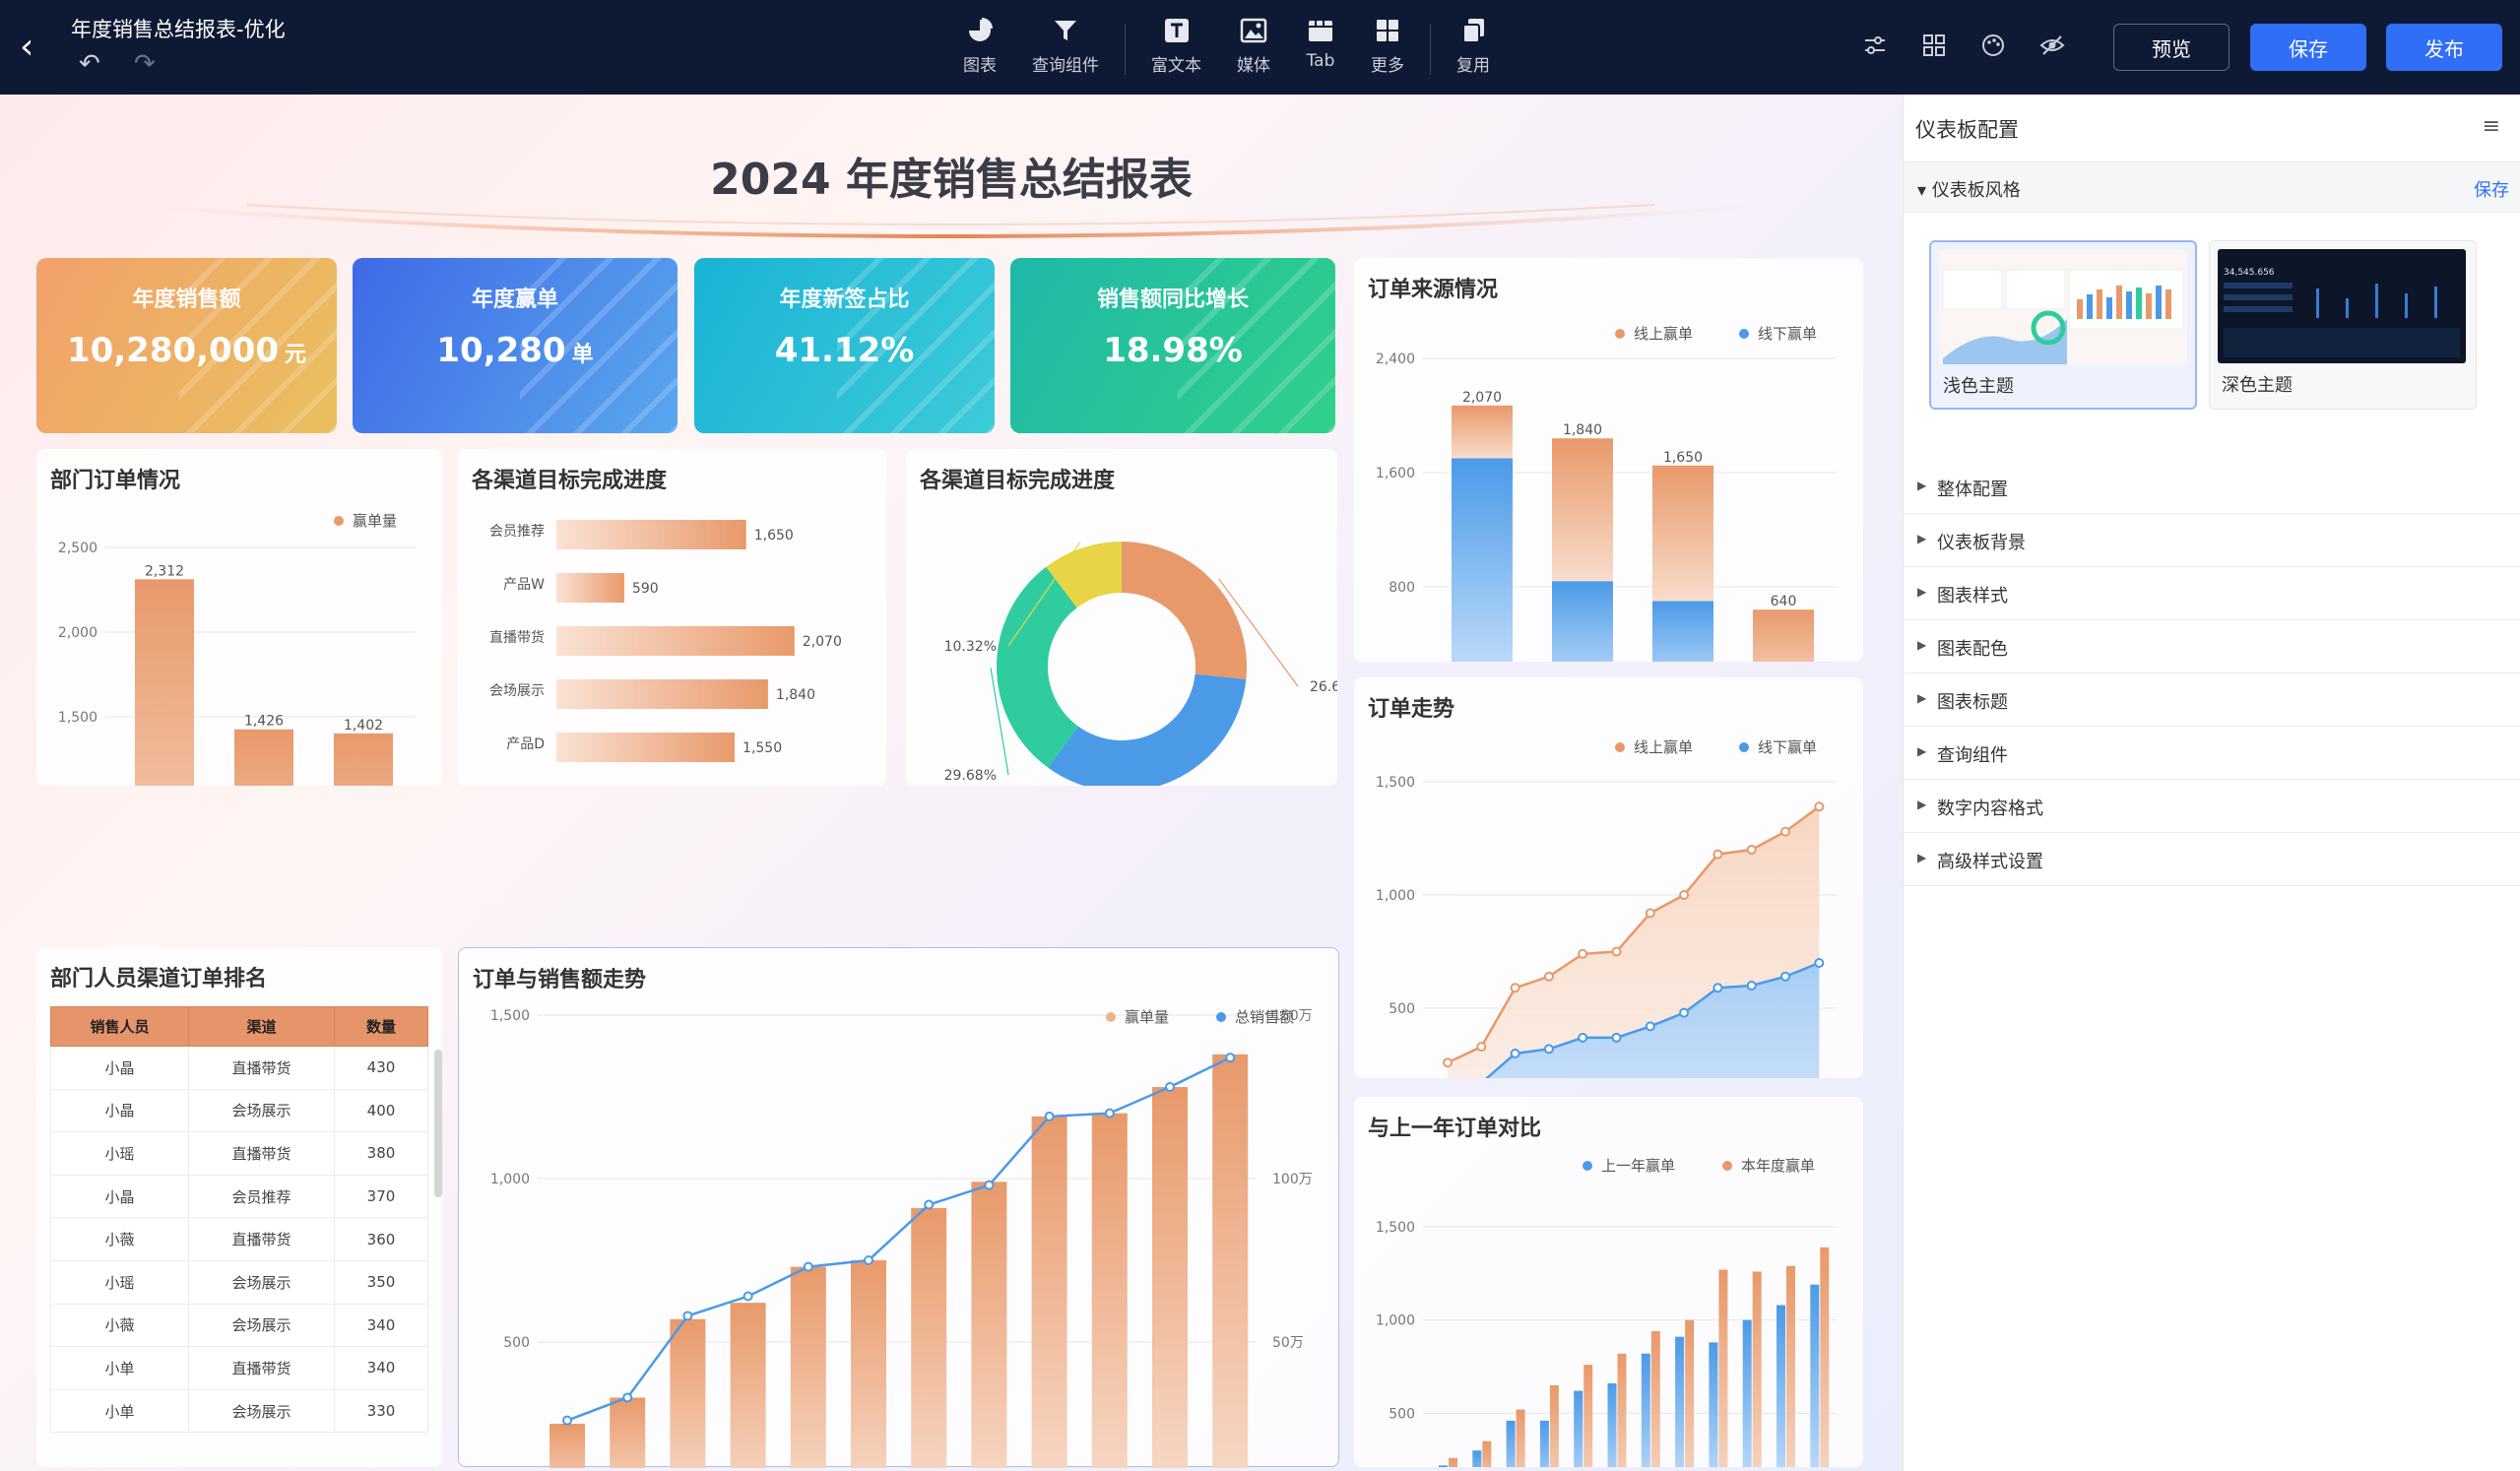  I want to click on config-item: ▶ 数字内容格式, so click(2212, 806).